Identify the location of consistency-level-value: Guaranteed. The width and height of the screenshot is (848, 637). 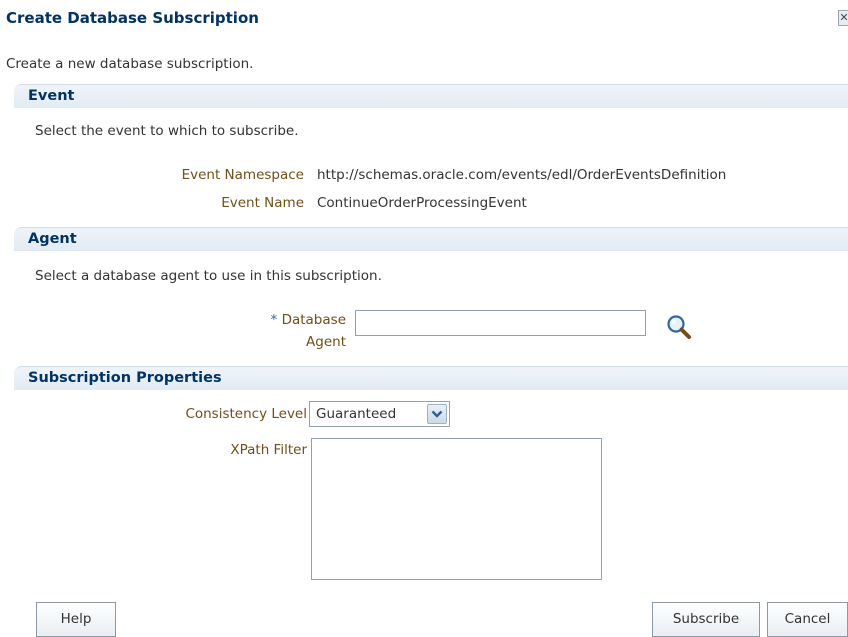
(356, 414).